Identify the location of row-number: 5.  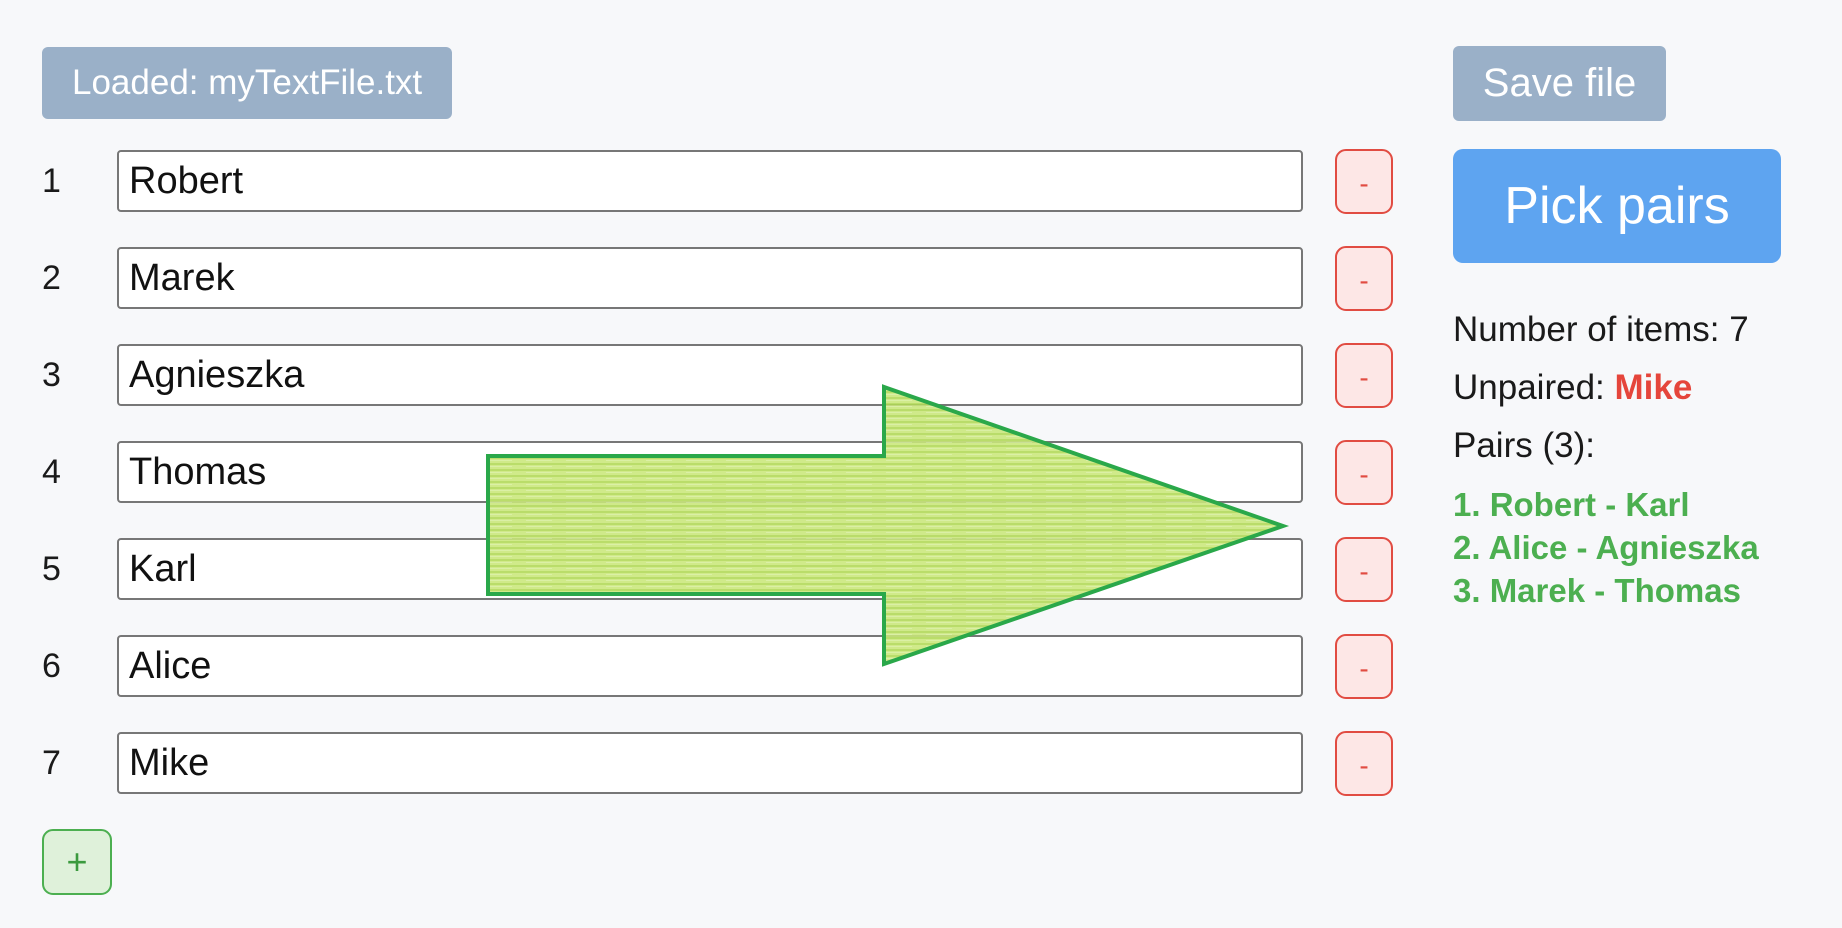
(51, 569).